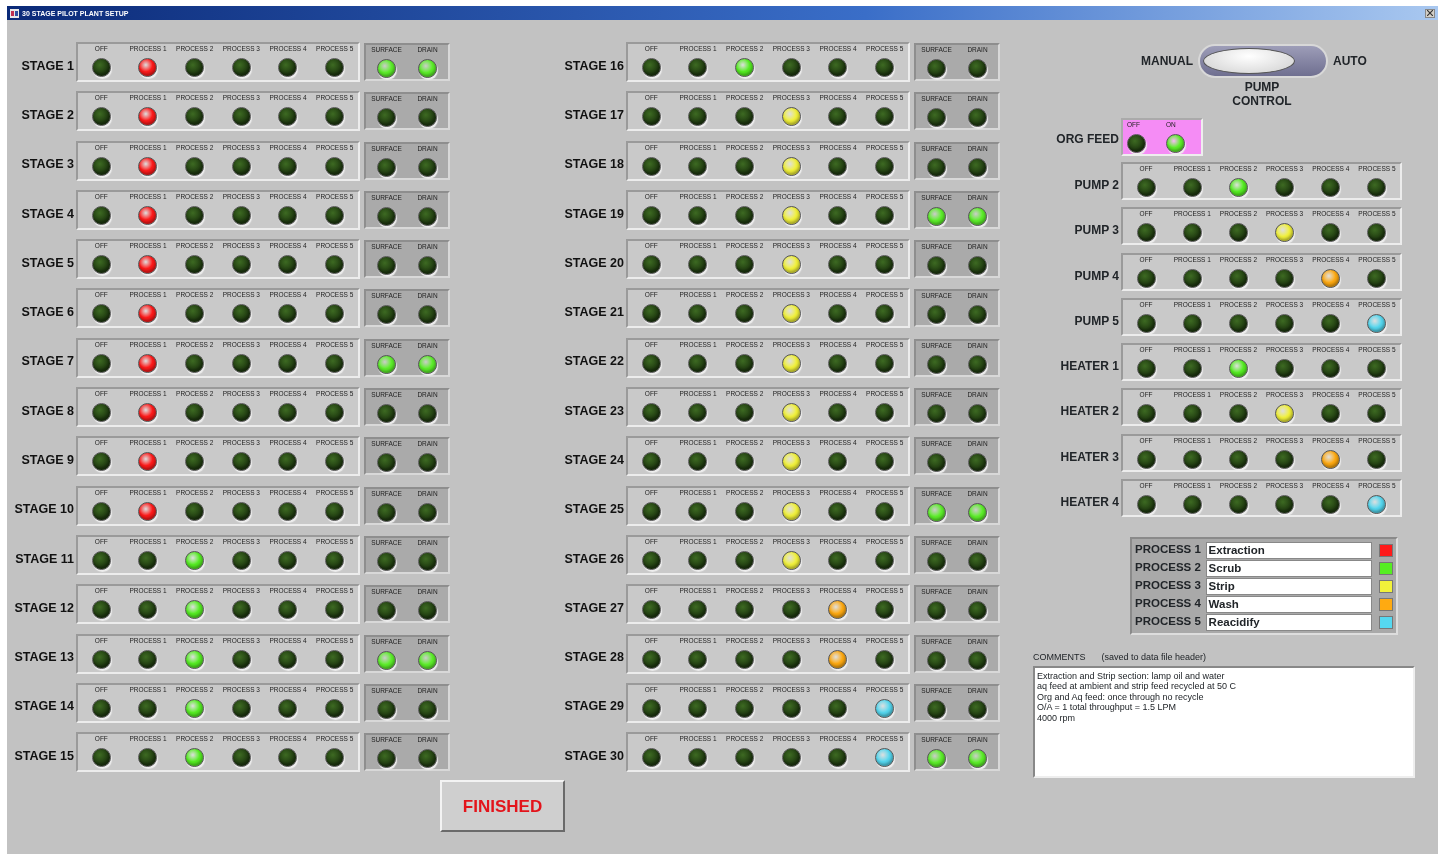 The image size is (1444, 854). I want to click on close-icon, so click(1430, 13).